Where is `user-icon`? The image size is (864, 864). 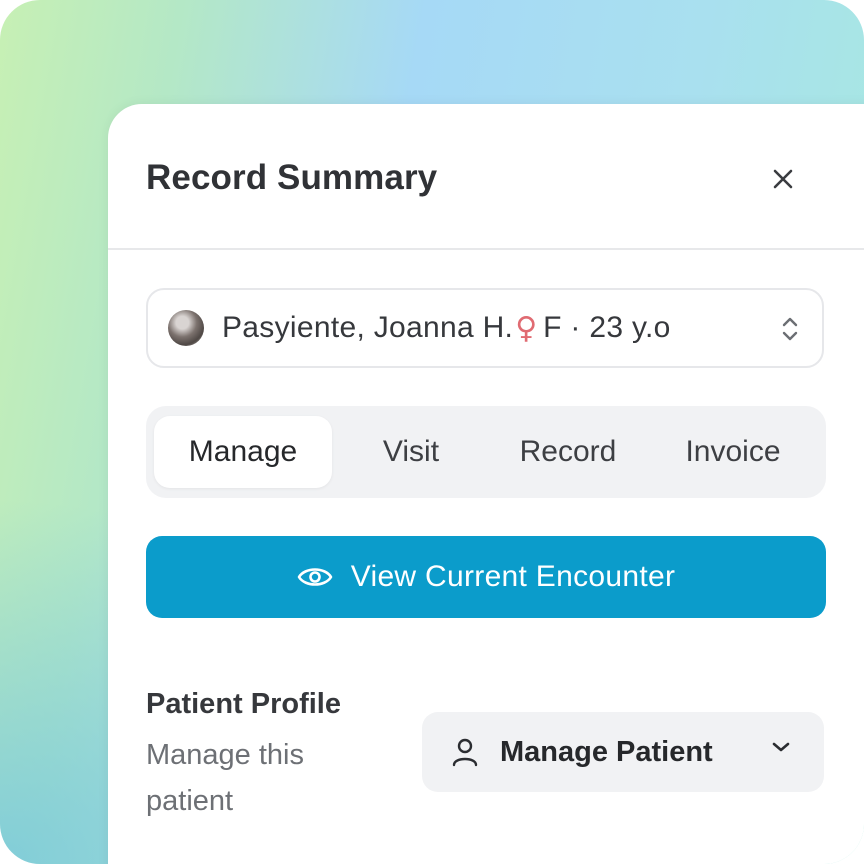
user-icon is located at coordinates (465, 752).